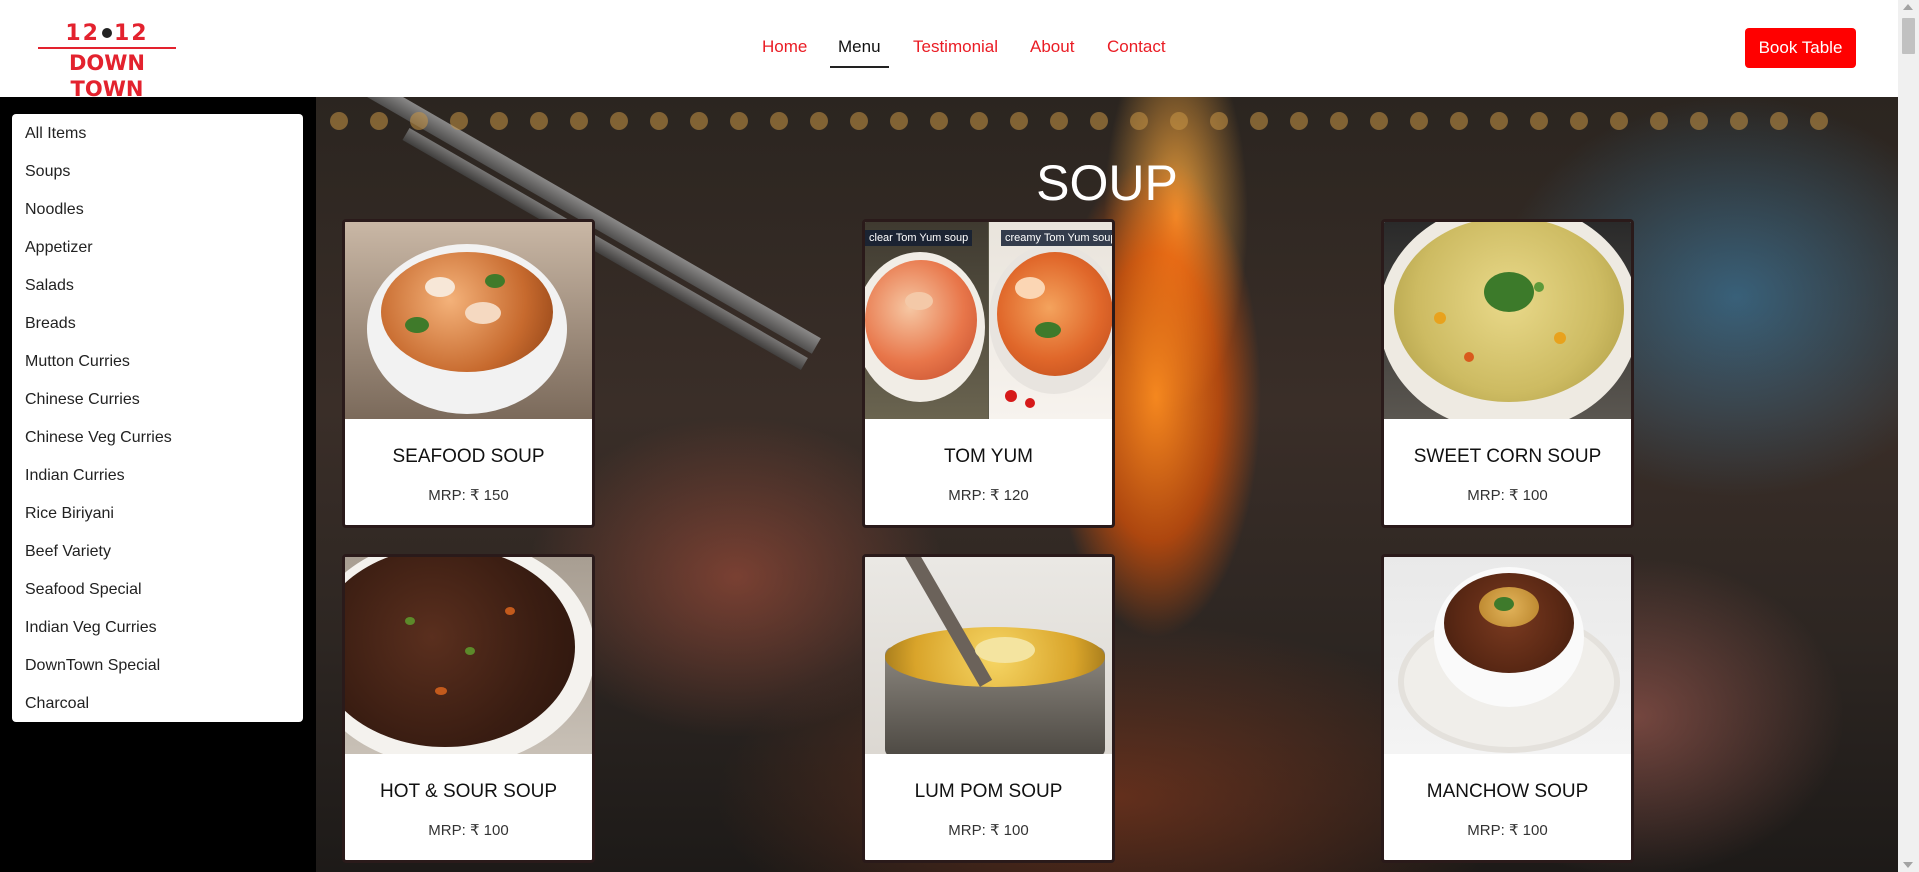 This screenshot has width=1919, height=872. I want to click on nav-home: Home, so click(784, 47).